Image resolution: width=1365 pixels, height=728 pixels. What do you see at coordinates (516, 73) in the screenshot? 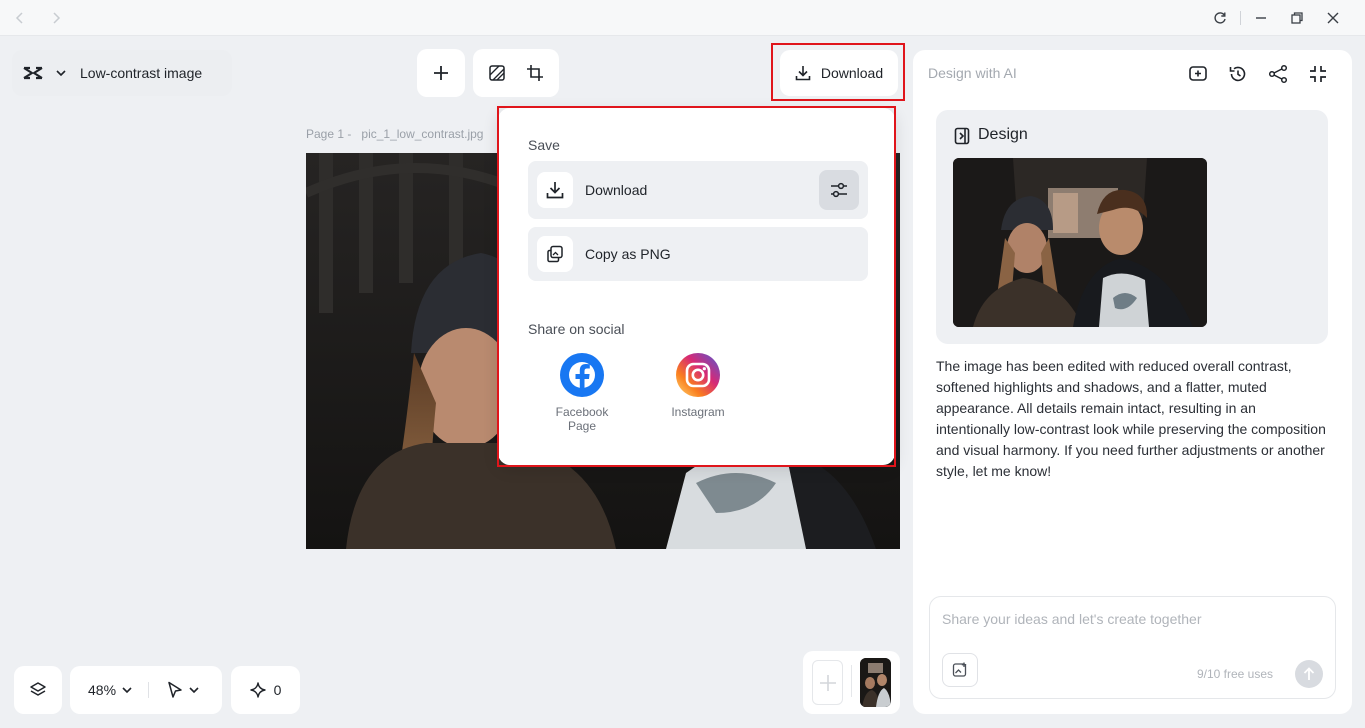
I see `tool-group` at bounding box center [516, 73].